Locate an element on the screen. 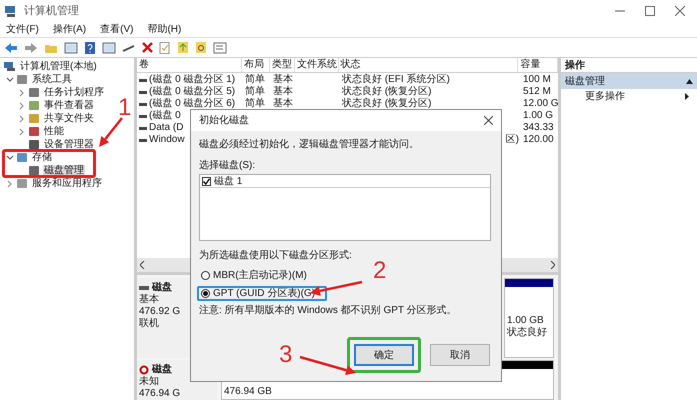 This screenshot has width=697, height=400. tree-item: 磁盘管理 is located at coordinates (64, 170).